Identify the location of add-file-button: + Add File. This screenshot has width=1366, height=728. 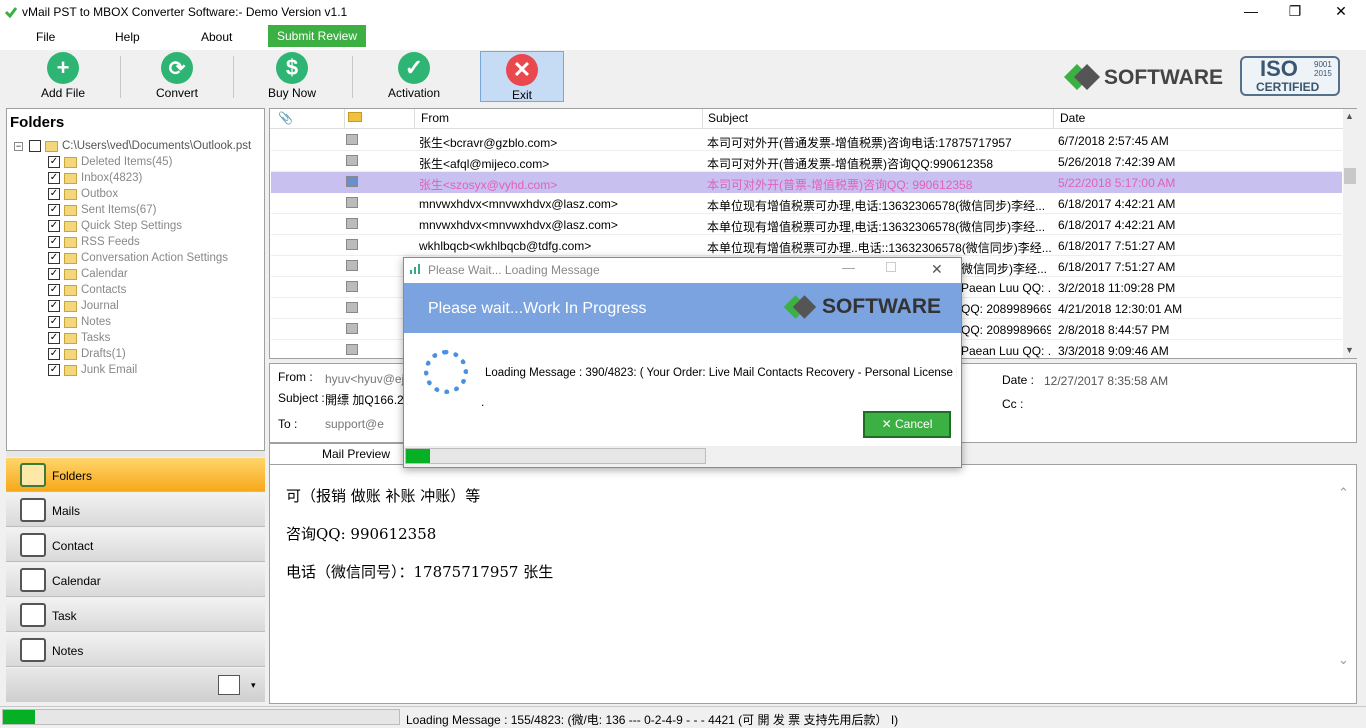
(63, 77).